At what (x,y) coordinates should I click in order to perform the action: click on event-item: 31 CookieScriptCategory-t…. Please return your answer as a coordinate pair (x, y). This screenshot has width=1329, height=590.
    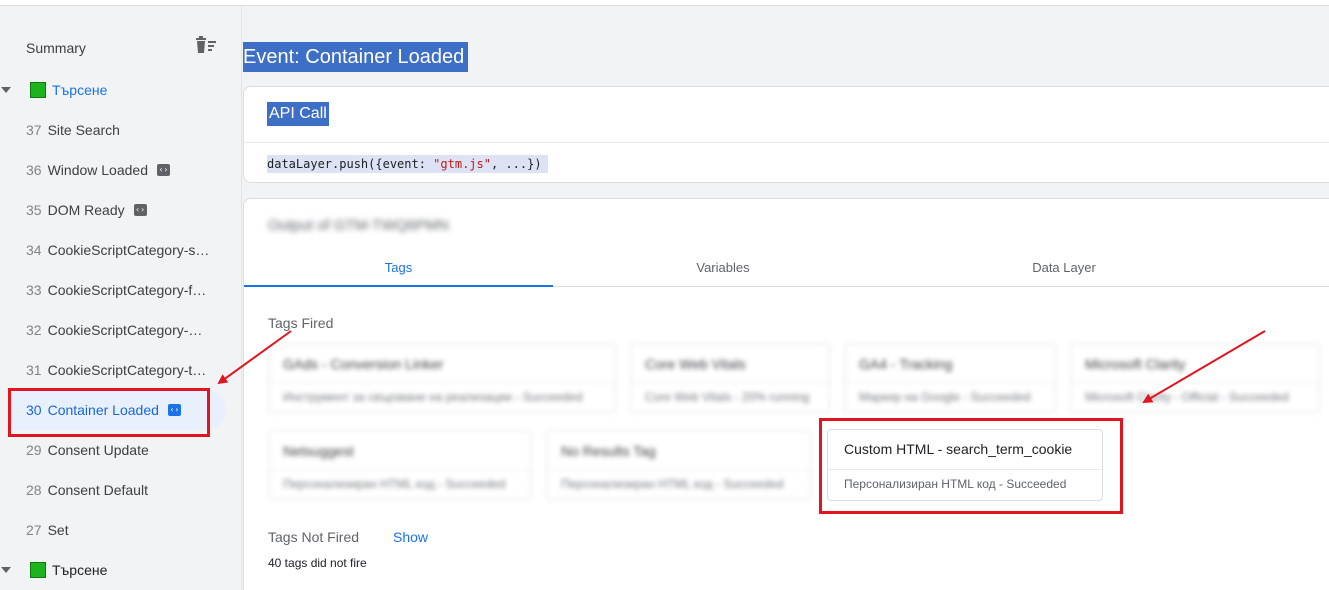
    Looking at the image, I should click on (116, 370).